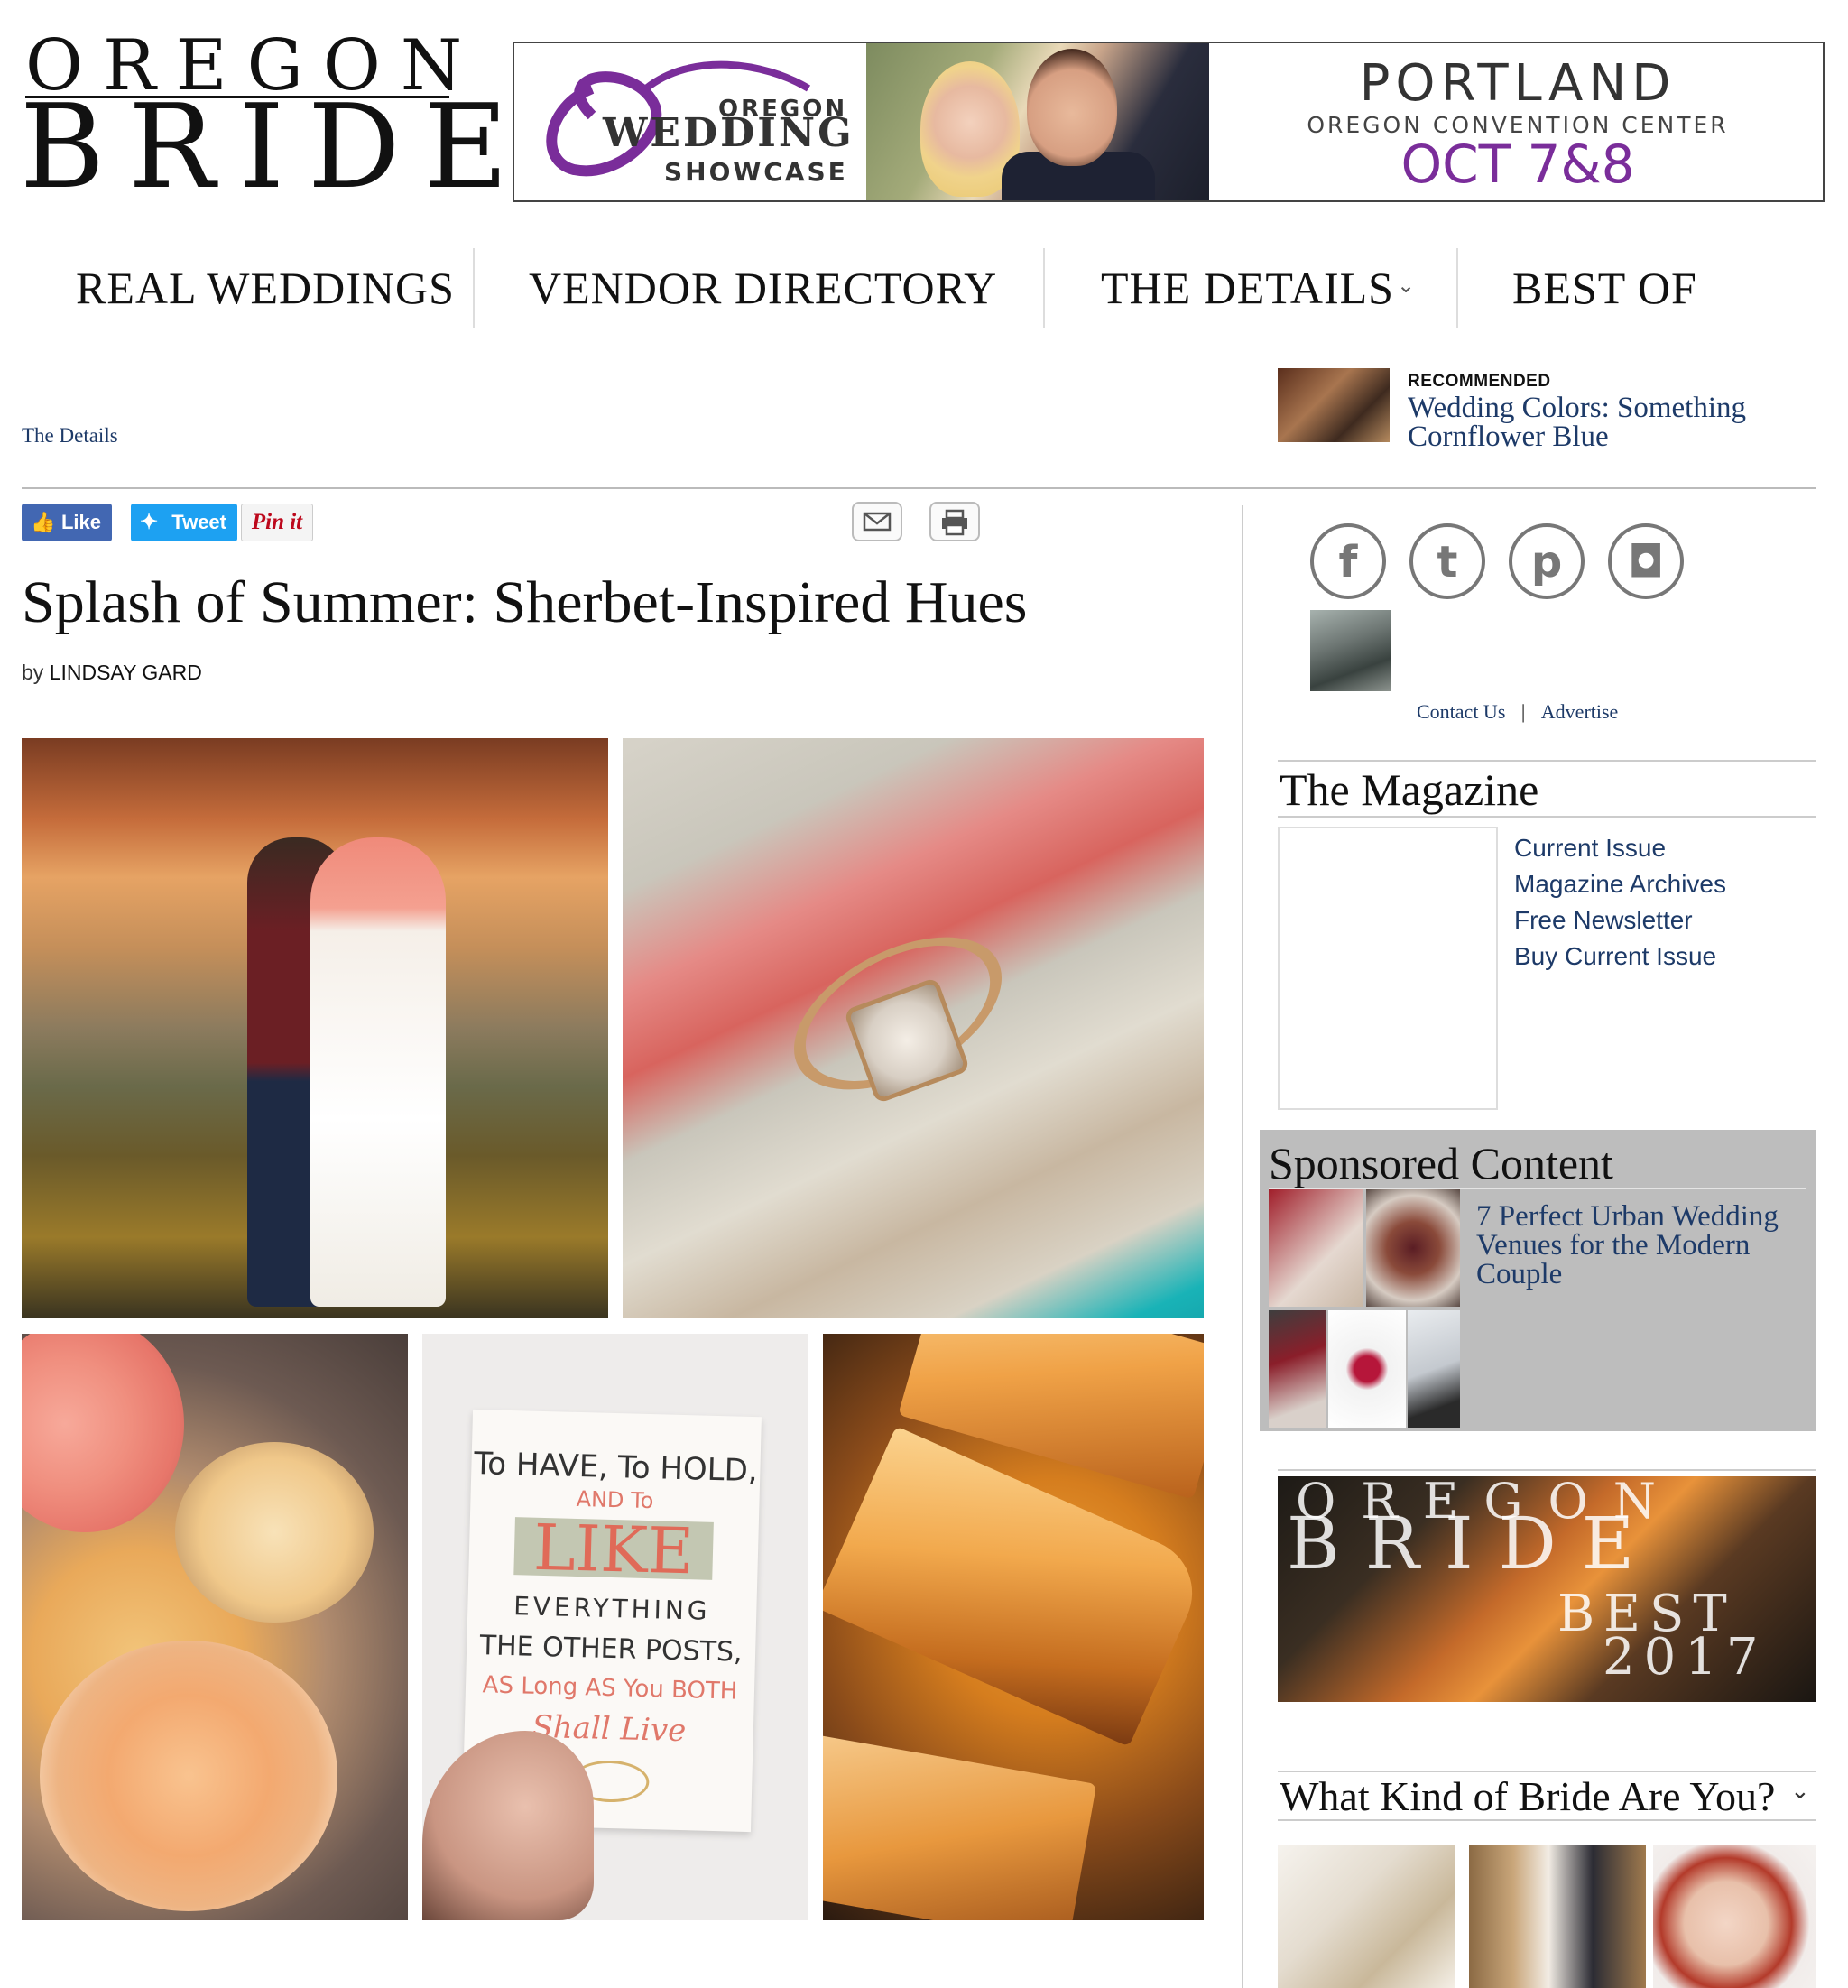 This screenshot has height=1988, width=1848. Describe the element at coordinates (756, 172) in the screenshot. I see `showcase-line3: SHOWCASE` at that location.